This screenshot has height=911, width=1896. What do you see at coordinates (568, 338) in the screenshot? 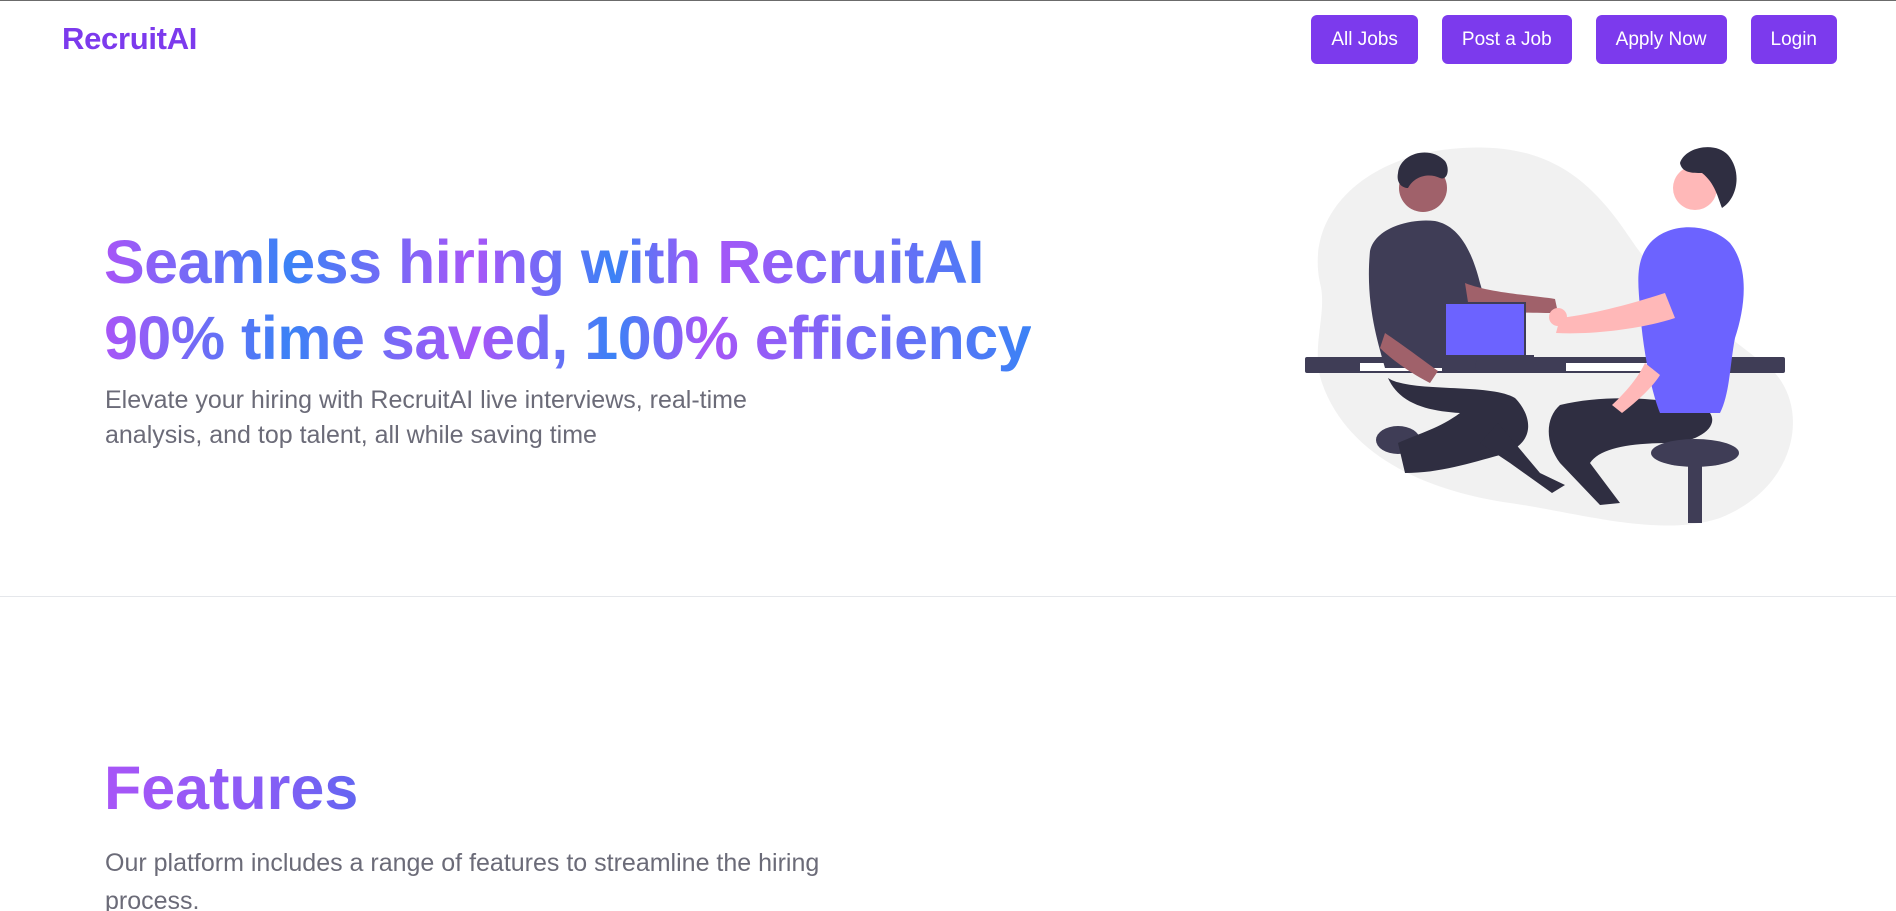
I see `hero-title-line2: 90% time saved, 100% efficiency` at bounding box center [568, 338].